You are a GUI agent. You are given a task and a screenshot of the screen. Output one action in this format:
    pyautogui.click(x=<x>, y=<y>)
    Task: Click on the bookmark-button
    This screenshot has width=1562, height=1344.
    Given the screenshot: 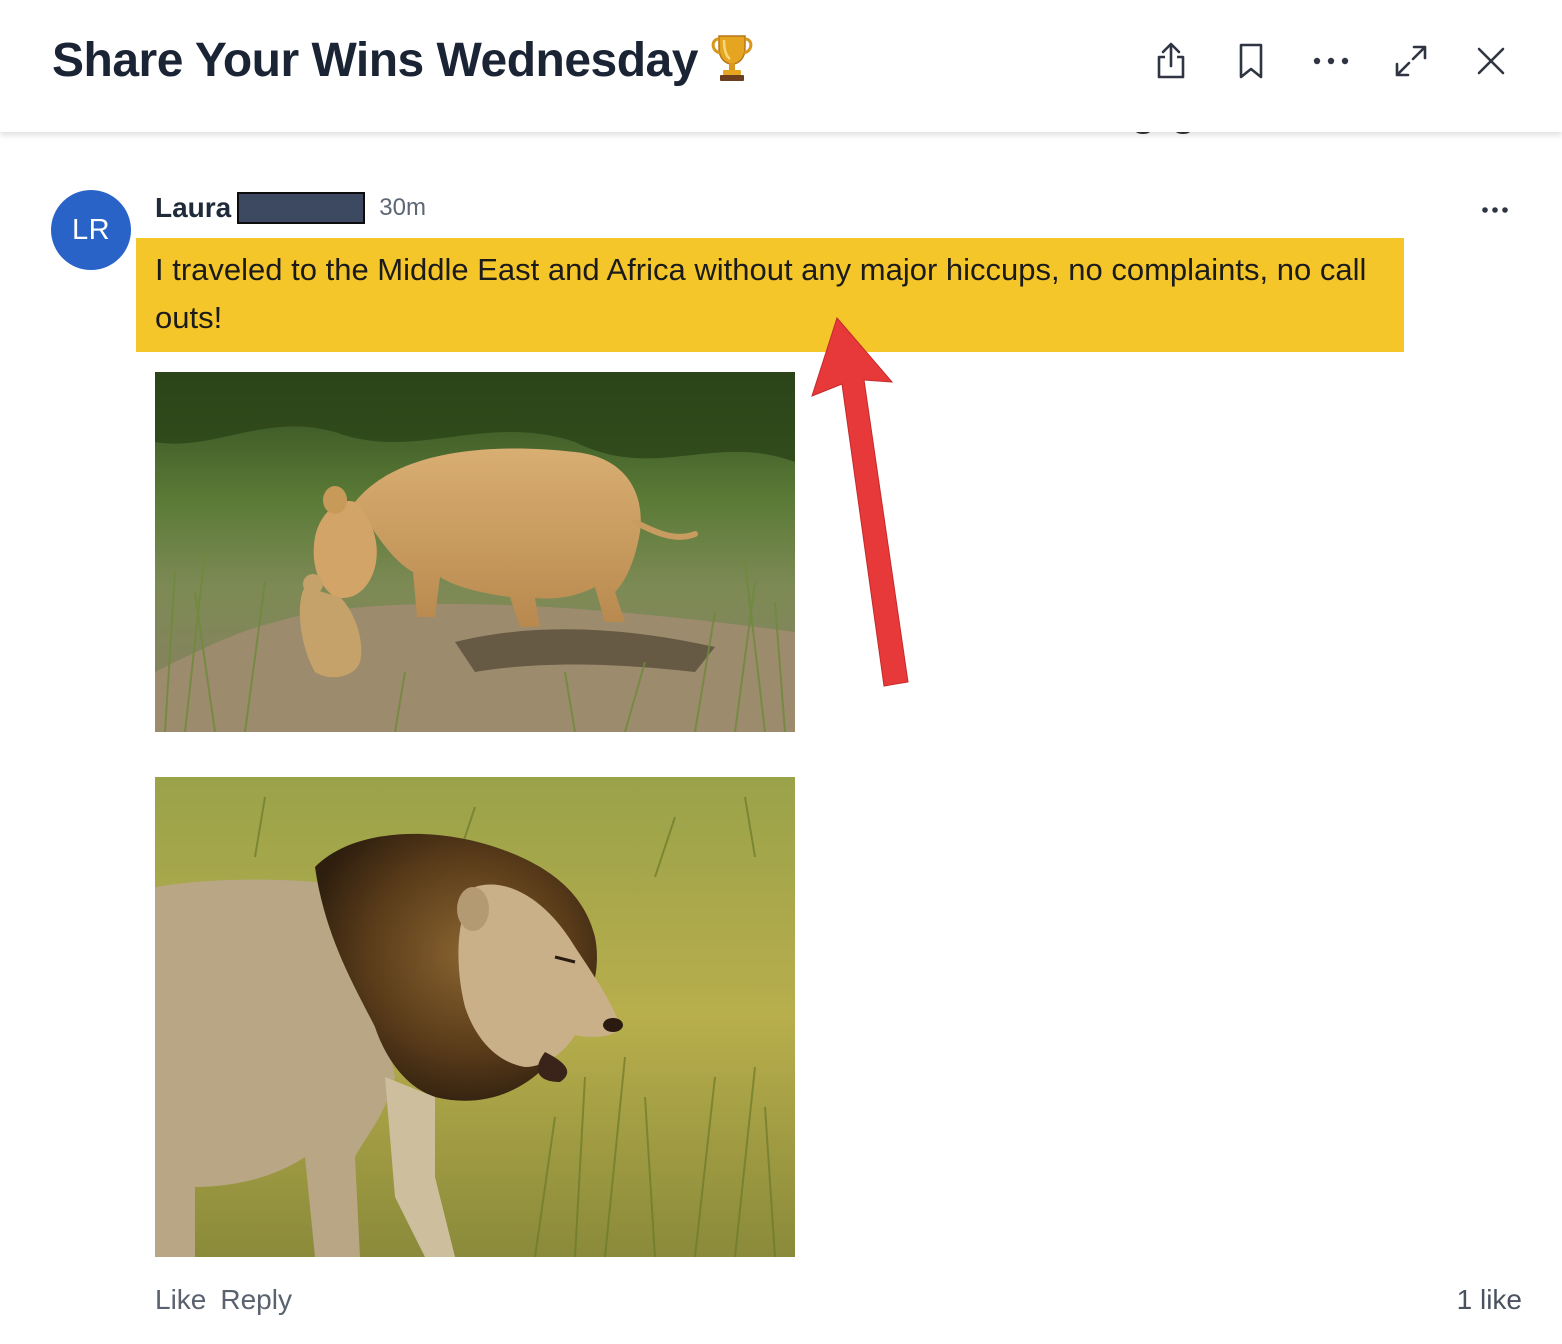 What is the action you would take?
    pyautogui.click(x=1251, y=61)
    